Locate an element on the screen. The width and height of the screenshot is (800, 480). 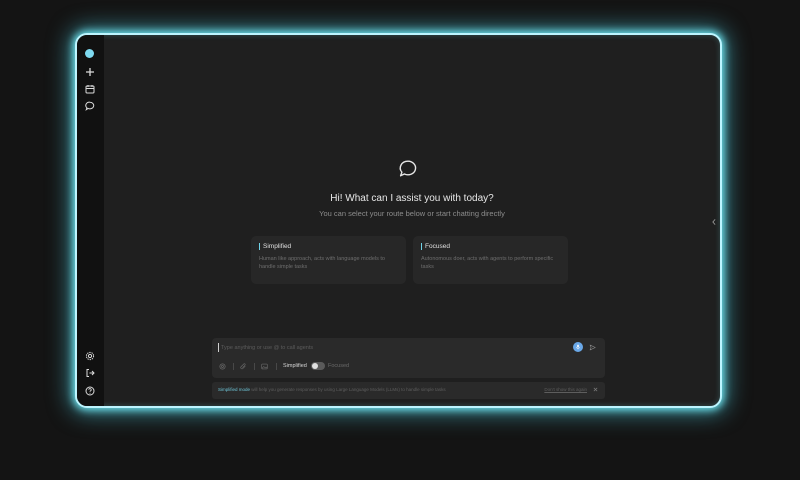
mode-toggle is located at coordinates (318, 366).